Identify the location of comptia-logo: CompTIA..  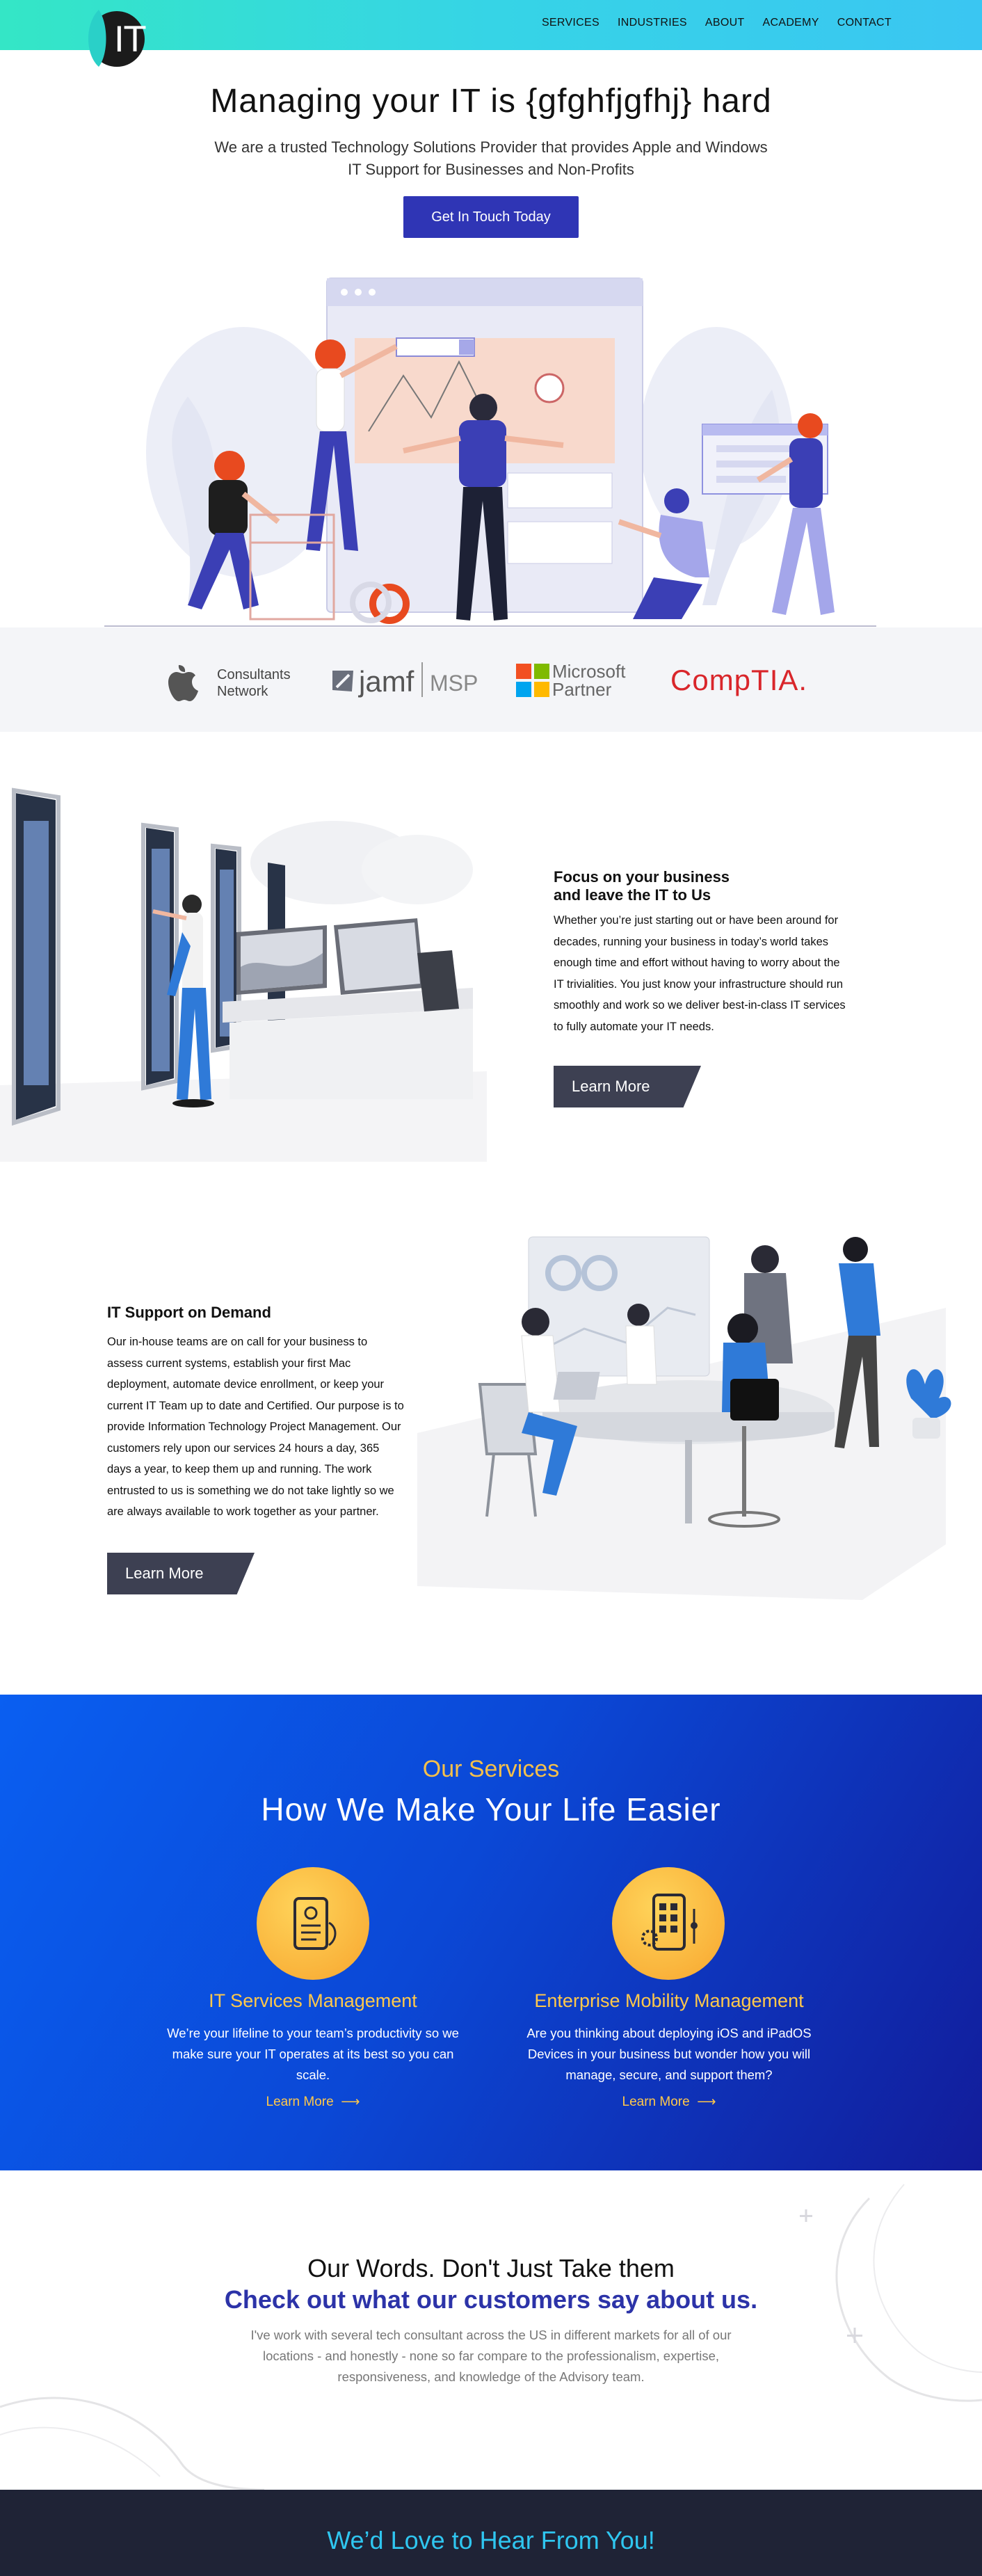
(739, 680).